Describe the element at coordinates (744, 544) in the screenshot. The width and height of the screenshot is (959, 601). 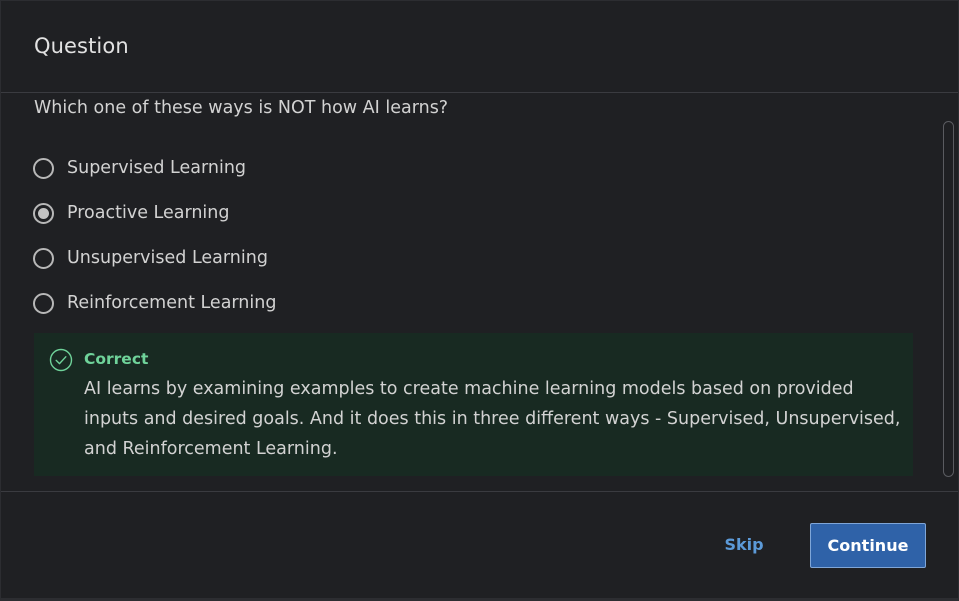
I see `skip-button: Skip` at that location.